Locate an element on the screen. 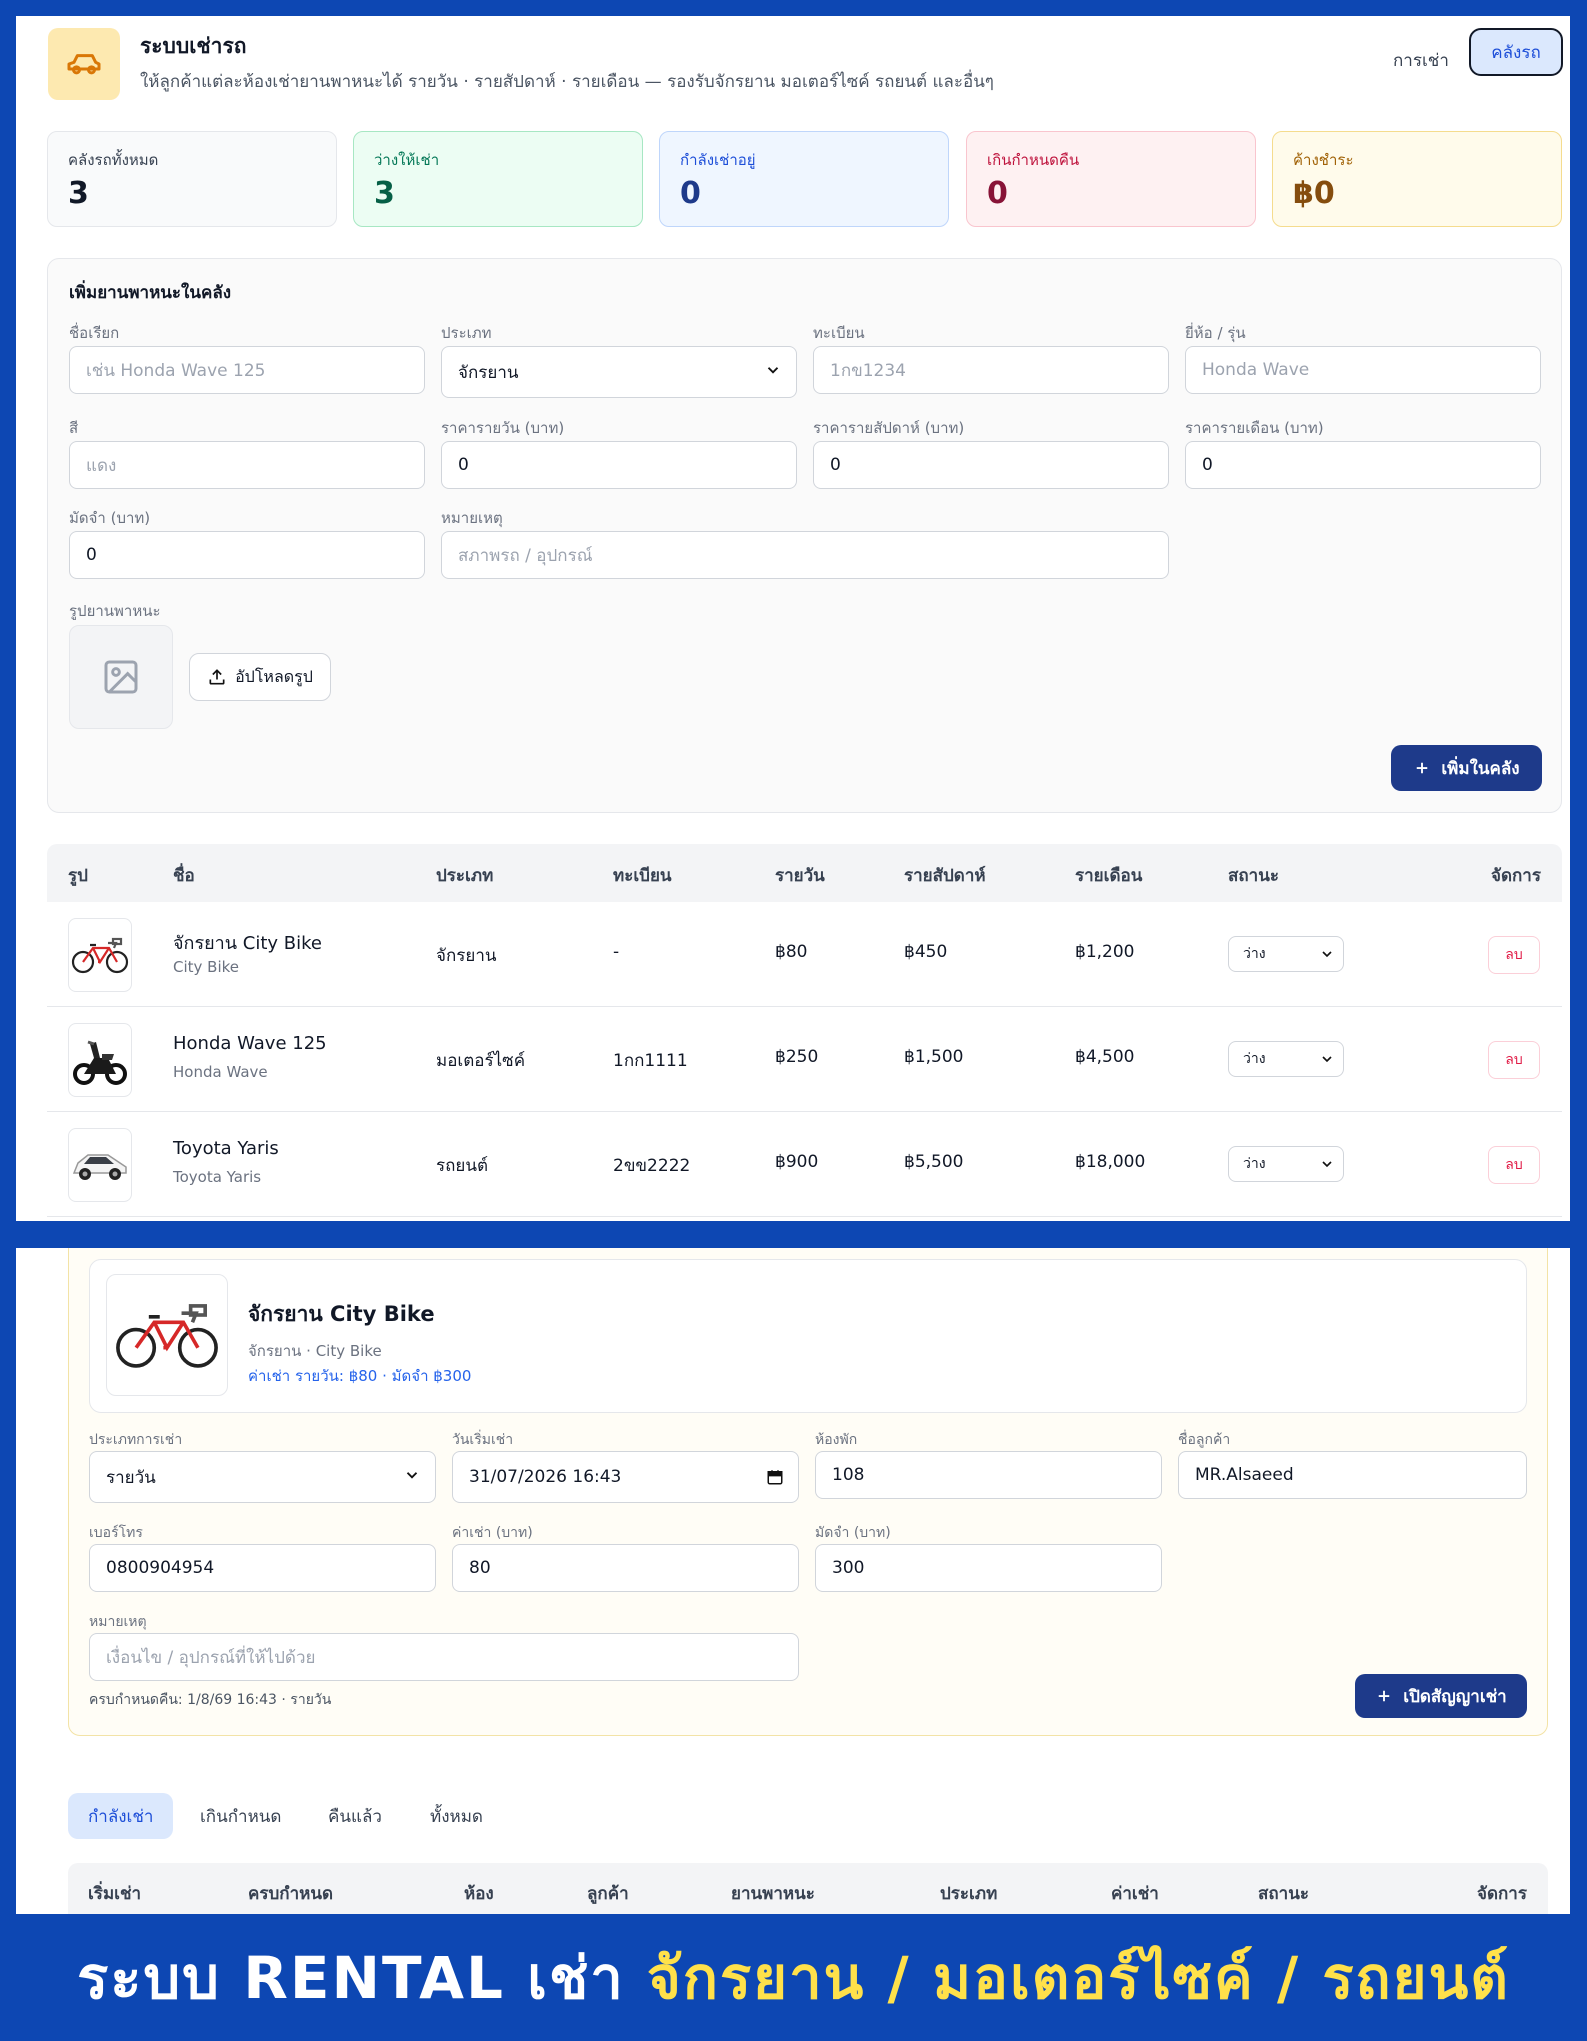  col-rent-type: ประเภท is located at coordinates (969, 1894).